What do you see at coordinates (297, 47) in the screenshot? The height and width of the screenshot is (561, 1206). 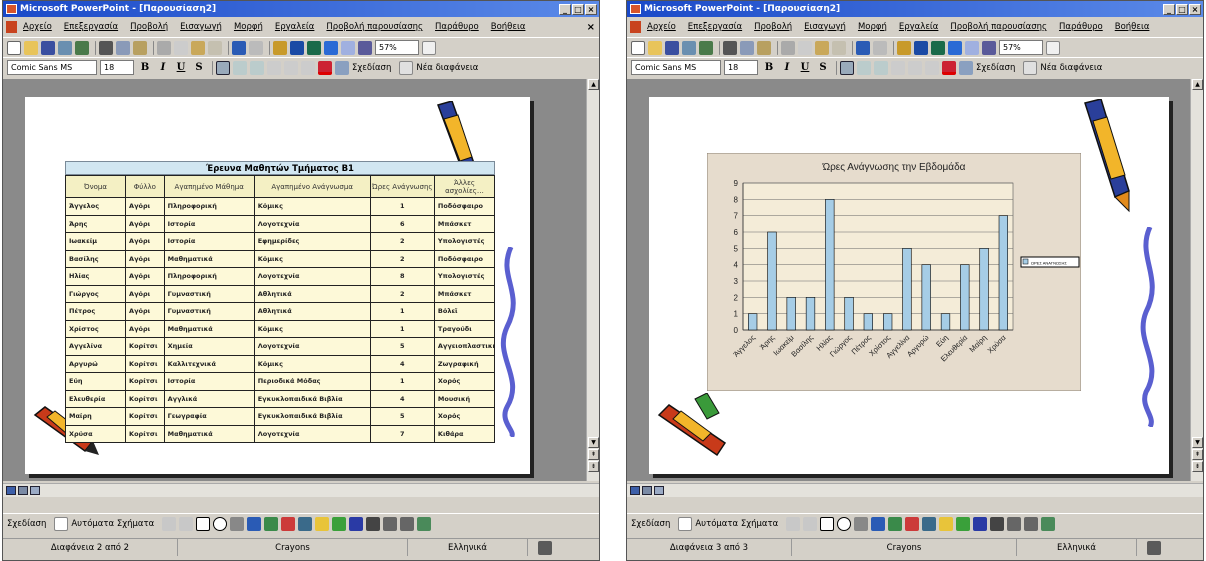 I see `insert-table-icon` at bounding box center [297, 47].